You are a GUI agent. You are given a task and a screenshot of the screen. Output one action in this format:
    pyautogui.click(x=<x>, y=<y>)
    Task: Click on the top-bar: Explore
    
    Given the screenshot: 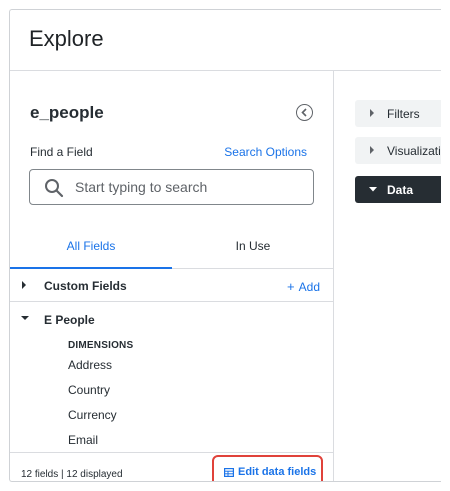 What is the action you would take?
    pyautogui.click(x=225, y=40)
    